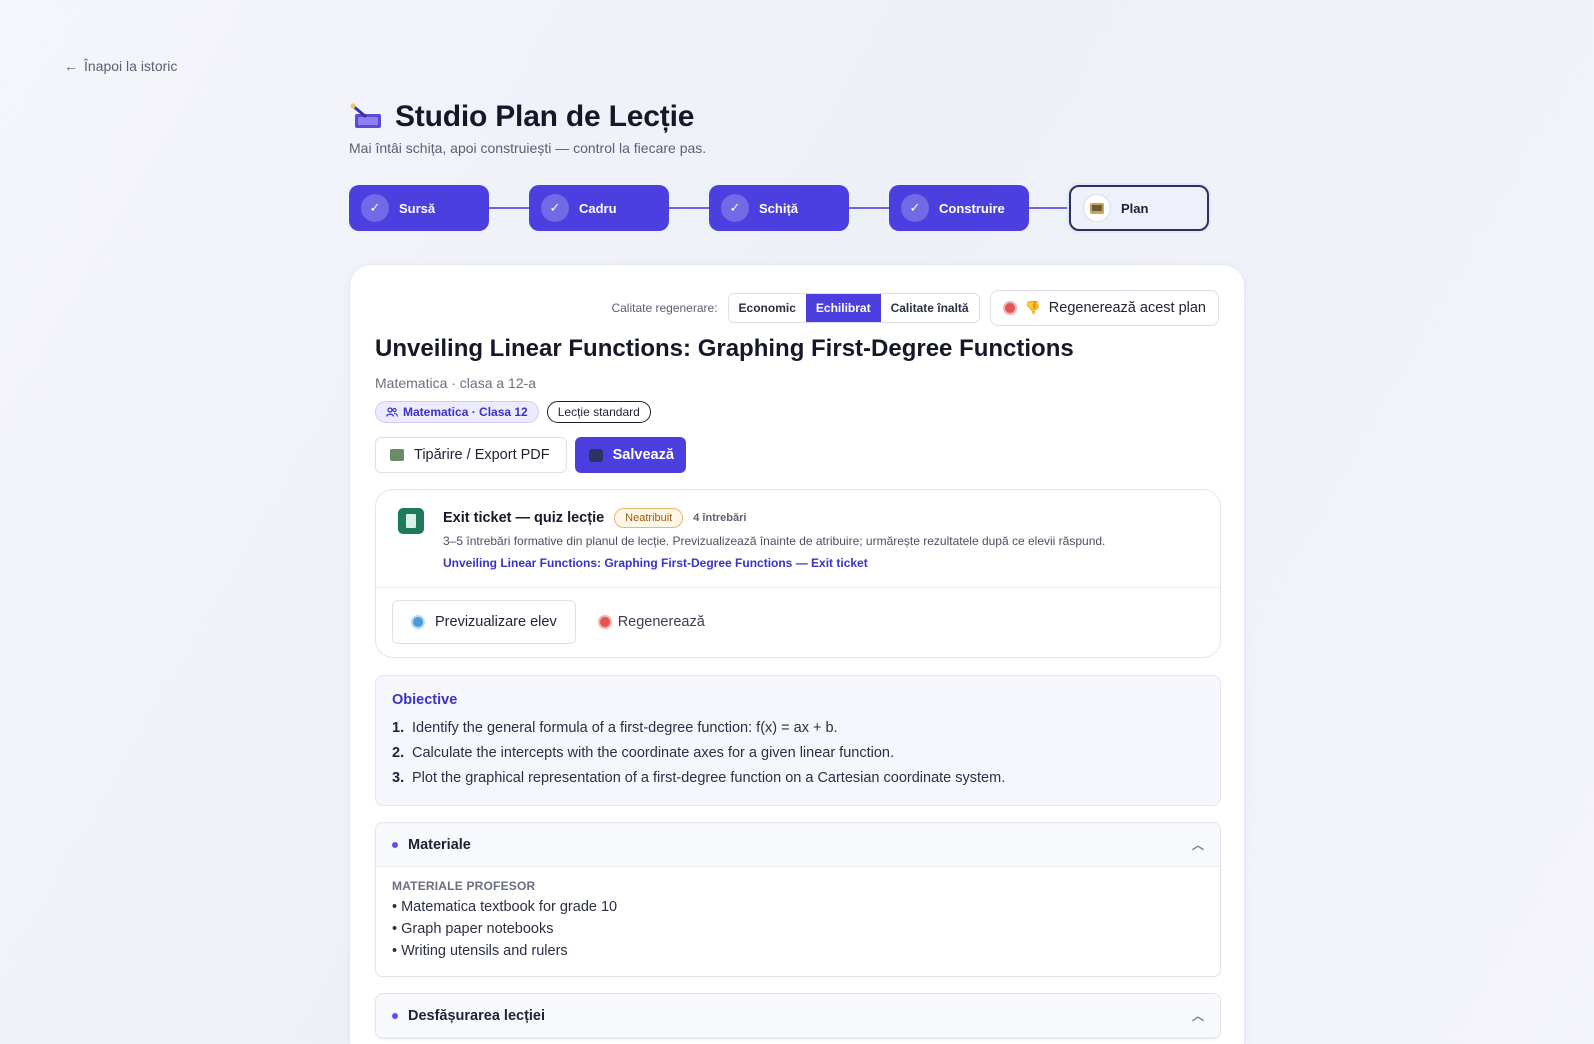  I want to click on materials-accordion-header: Materiale ︿, so click(798, 845).